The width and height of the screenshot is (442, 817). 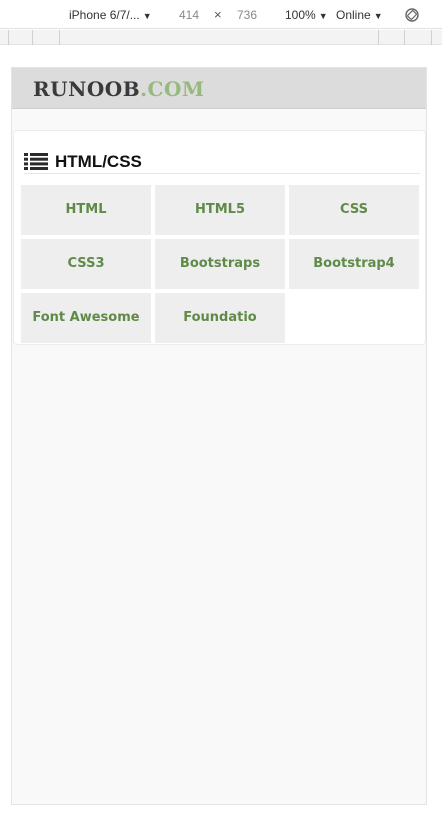 What do you see at coordinates (354, 210) in the screenshot?
I see `tile-css: CSS` at bounding box center [354, 210].